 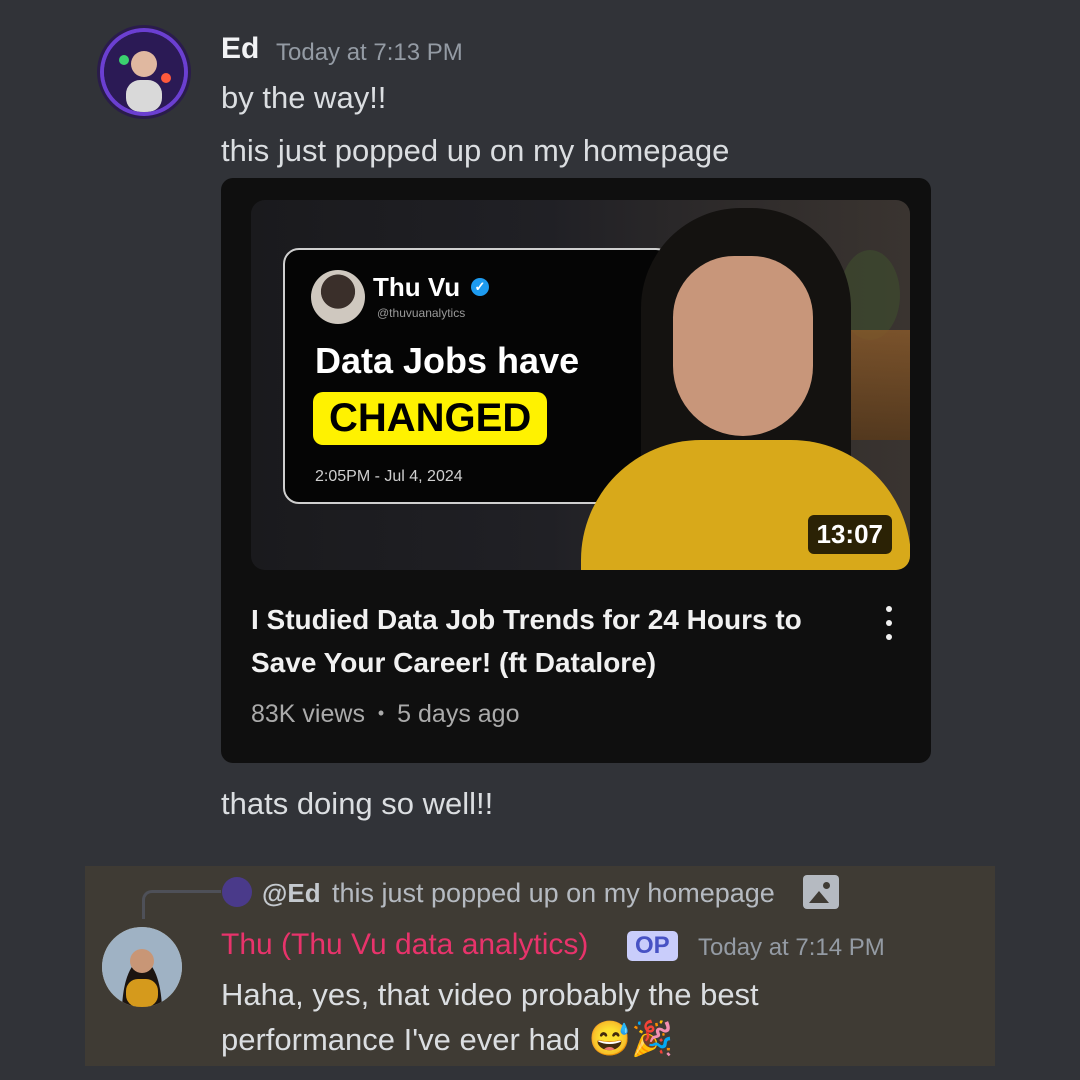 What do you see at coordinates (447, 360) in the screenshot?
I see `tweet-headline: Data Jobs have` at bounding box center [447, 360].